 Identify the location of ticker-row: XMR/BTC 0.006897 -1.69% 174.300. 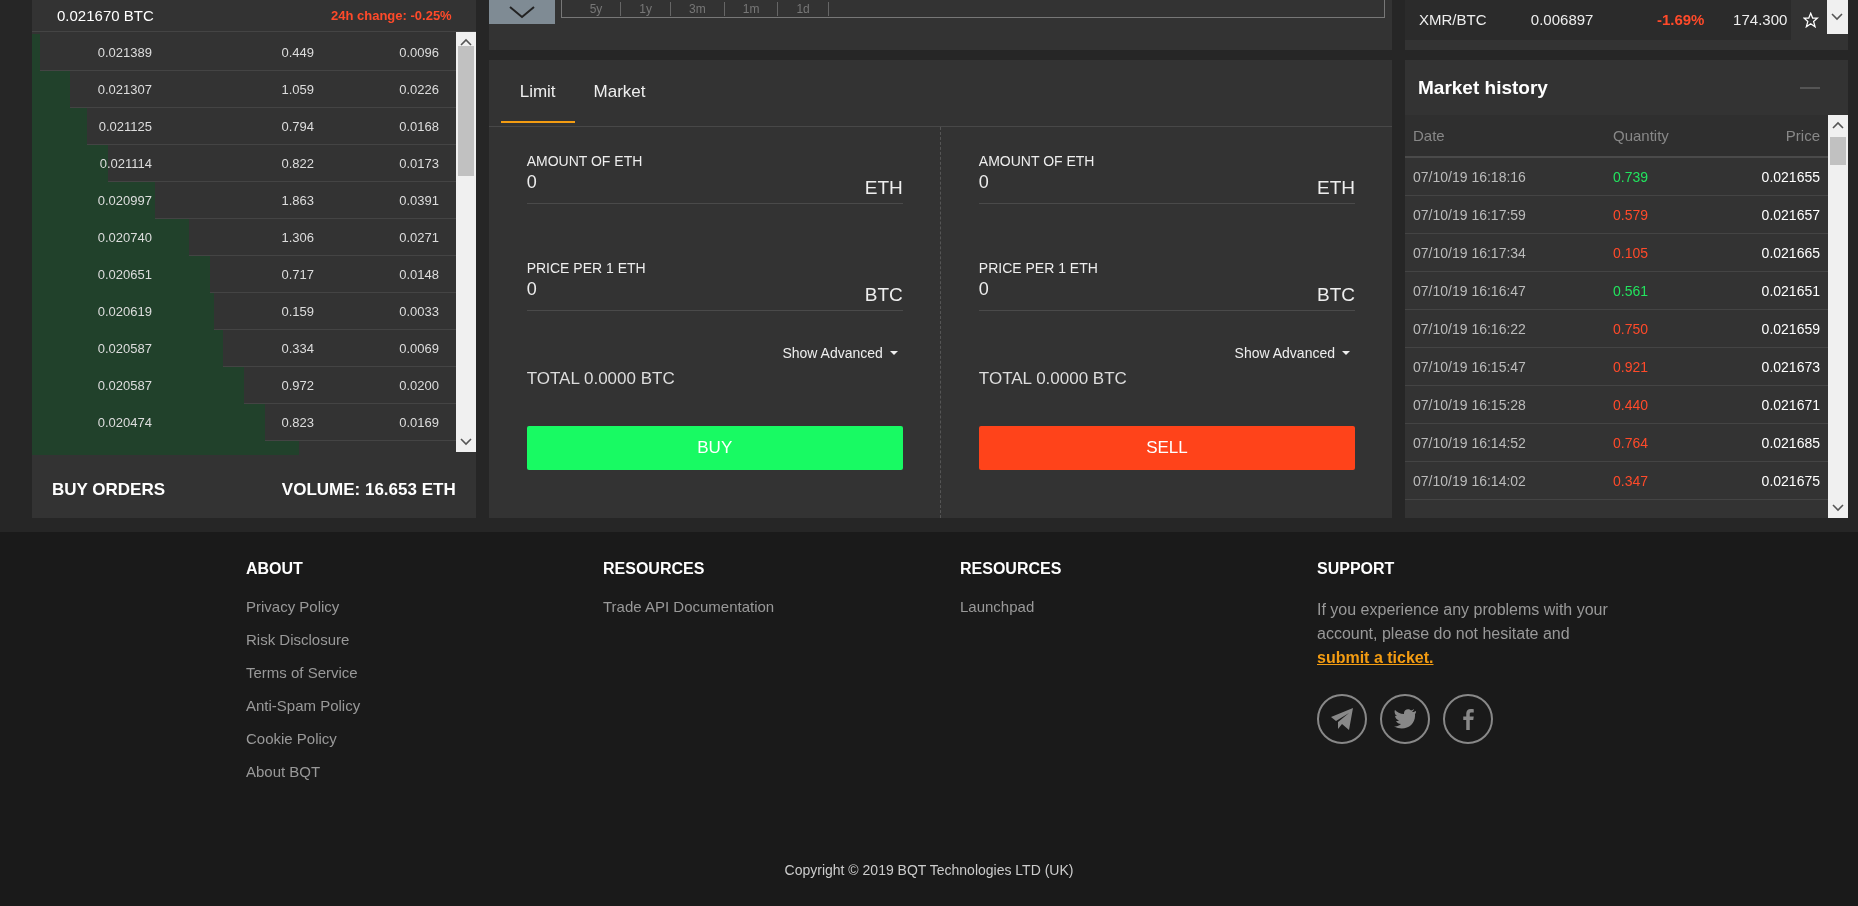
(1626, 25).